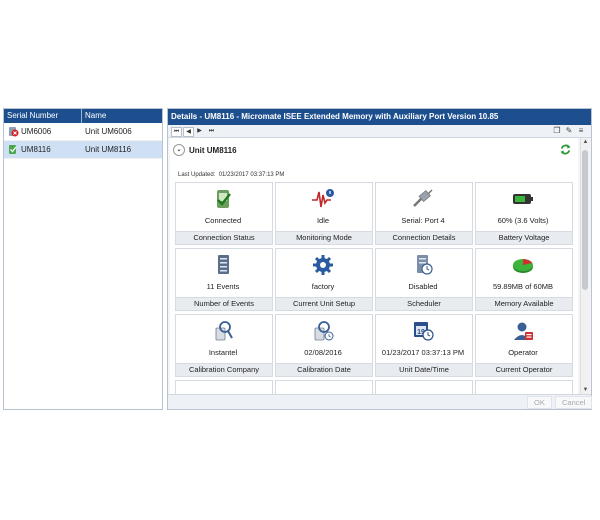  Describe the element at coordinates (523, 331) in the screenshot. I see `operator-icon` at that location.